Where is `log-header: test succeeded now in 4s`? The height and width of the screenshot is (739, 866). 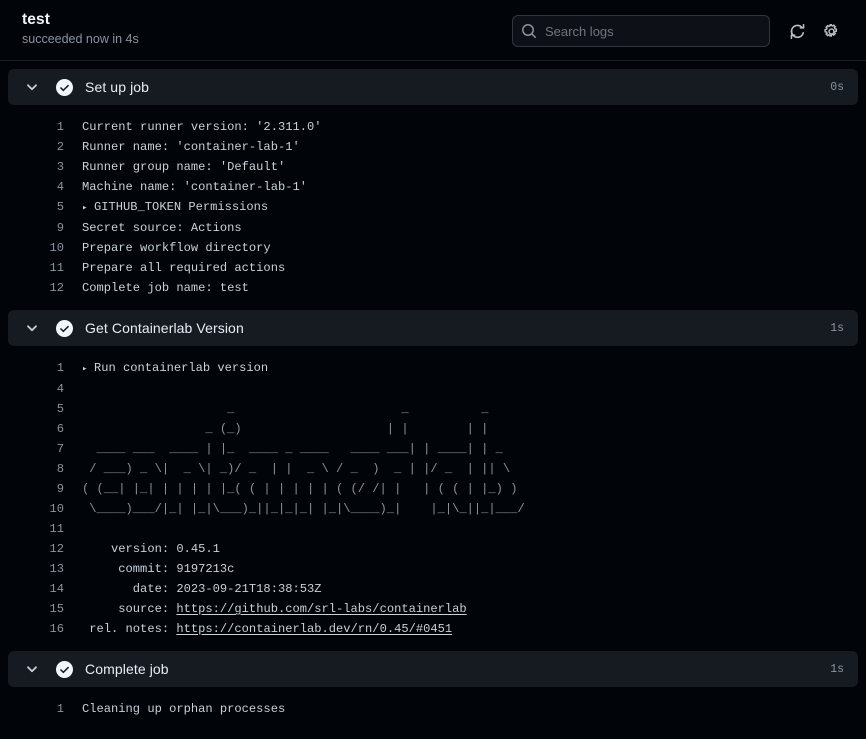
log-header: test succeeded now in 4s is located at coordinates (433, 30).